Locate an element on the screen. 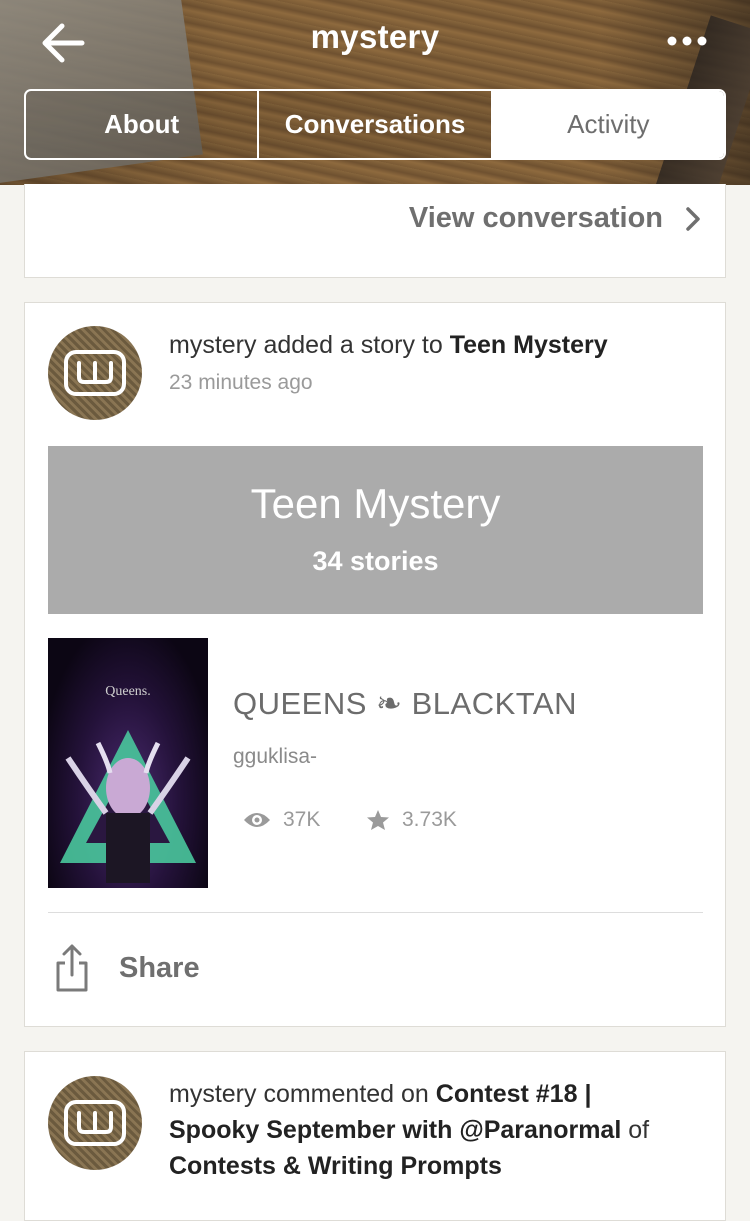 Image resolution: width=750 pixels, height=1221 pixels. eye-icon is located at coordinates (257, 820).